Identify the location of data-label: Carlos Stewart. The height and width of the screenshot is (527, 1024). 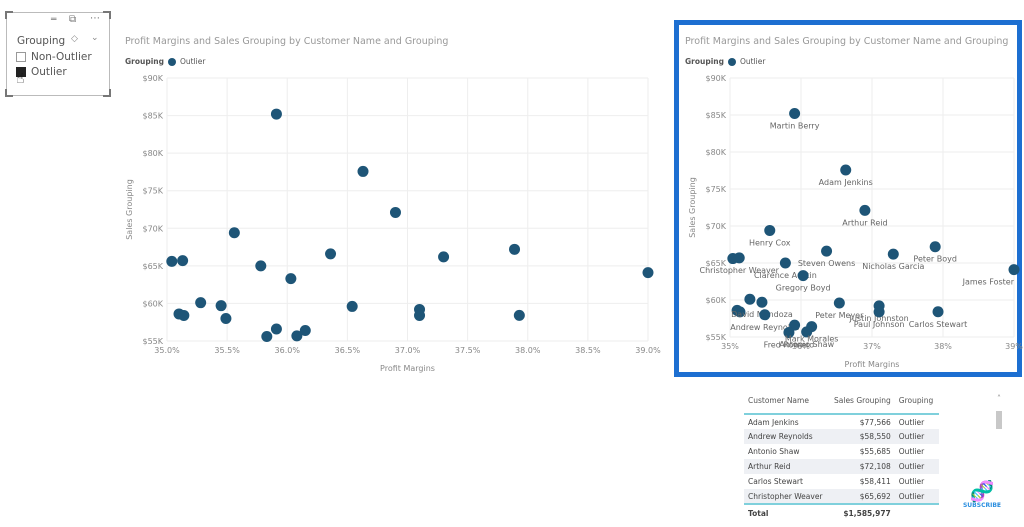
(938, 324).